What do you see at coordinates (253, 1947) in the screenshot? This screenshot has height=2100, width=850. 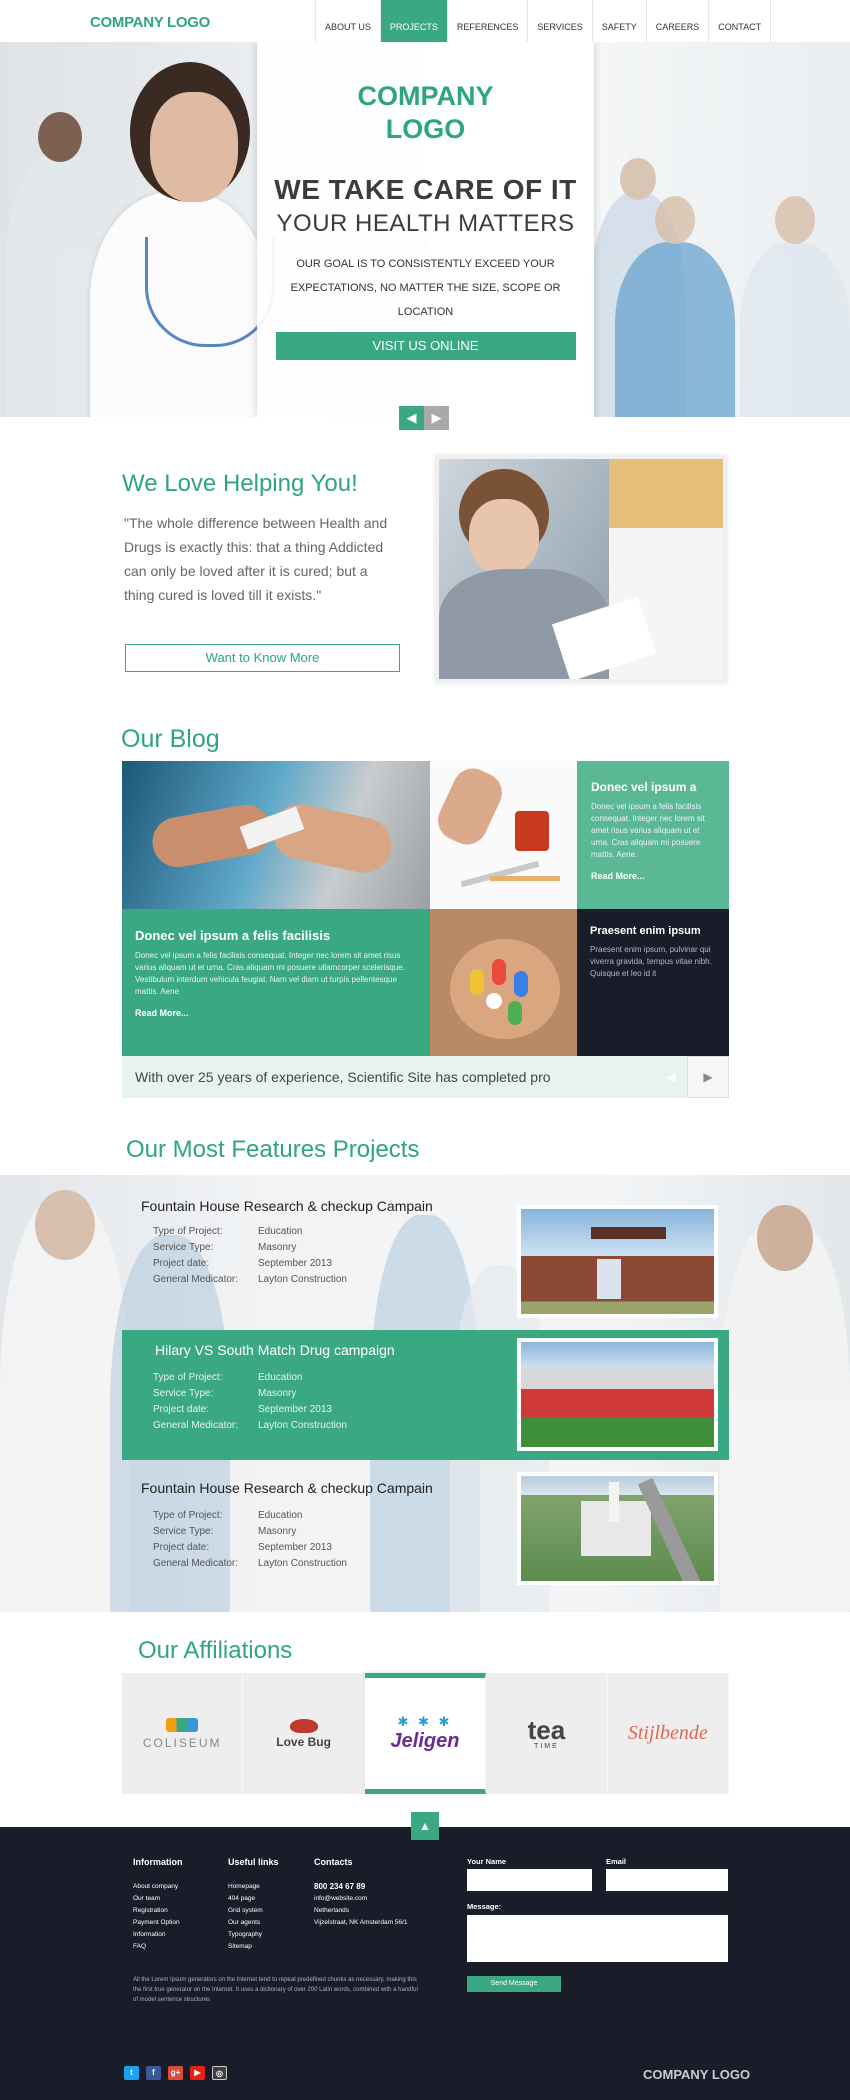 I see `footer-link: Sitemap` at bounding box center [253, 1947].